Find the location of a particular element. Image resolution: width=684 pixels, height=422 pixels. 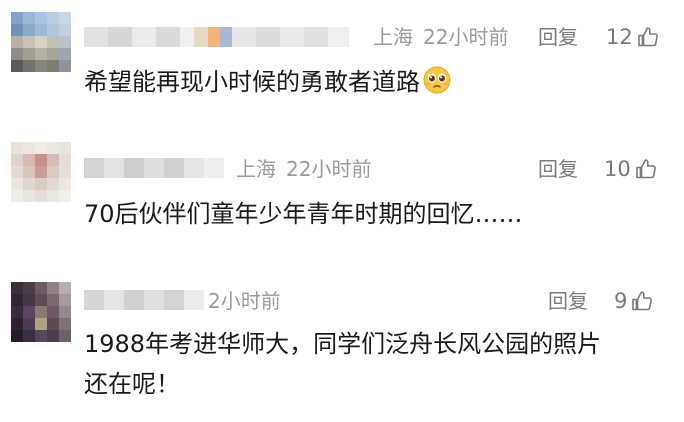

comment-text-line-2: 还在呢！ is located at coordinates (132, 384).